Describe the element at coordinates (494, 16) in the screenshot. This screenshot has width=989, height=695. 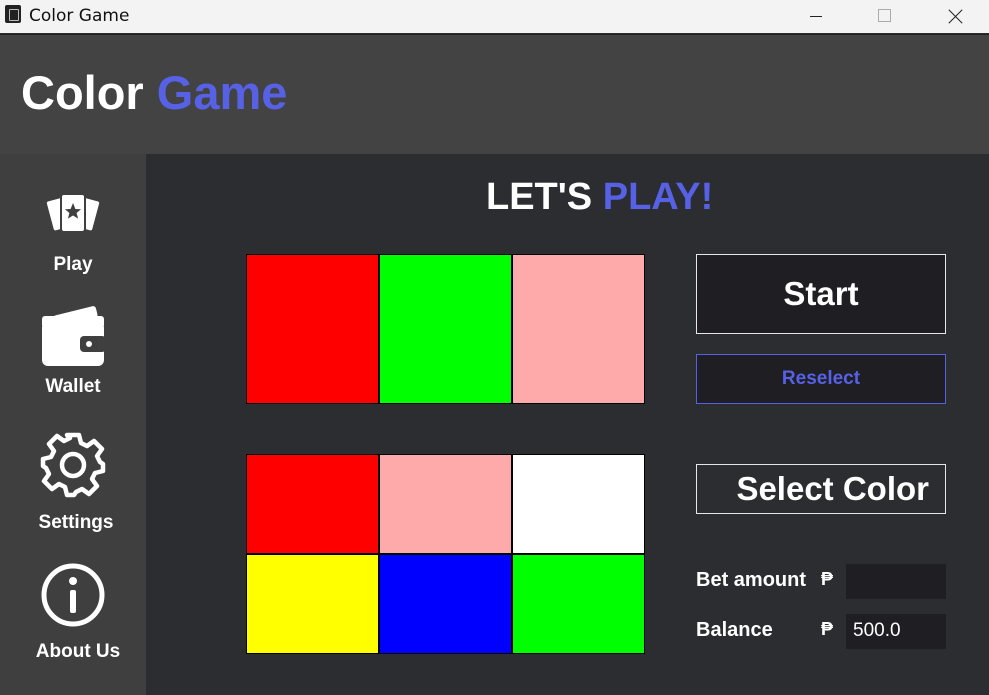
I see `title-bar: Color Game` at that location.